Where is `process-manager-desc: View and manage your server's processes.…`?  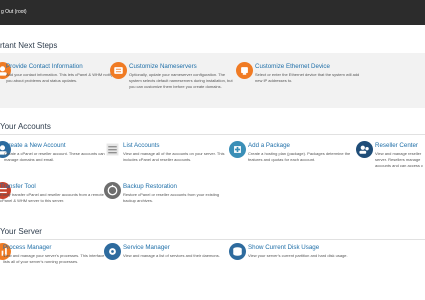
process-manager-desc: View and manage your server's processes.… is located at coordinates (54, 258).